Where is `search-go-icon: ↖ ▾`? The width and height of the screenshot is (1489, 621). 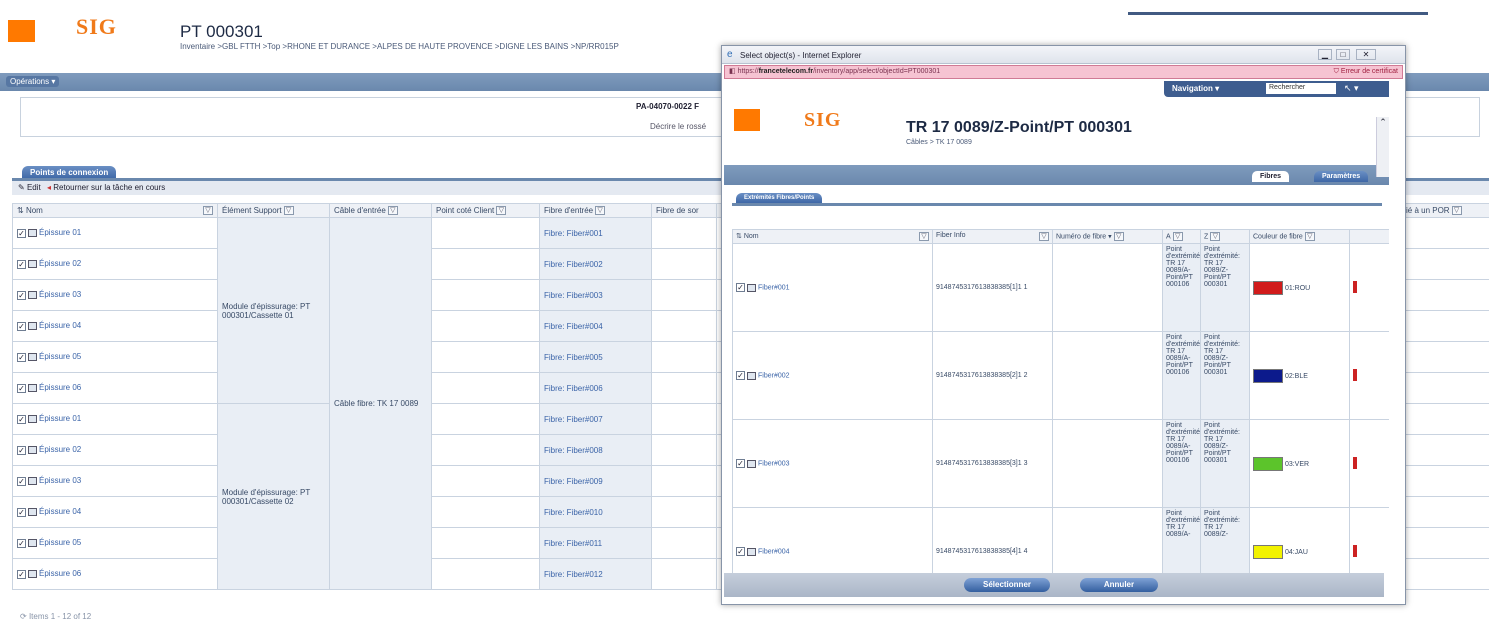 search-go-icon: ↖ ▾ is located at coordinates (1351, 88).